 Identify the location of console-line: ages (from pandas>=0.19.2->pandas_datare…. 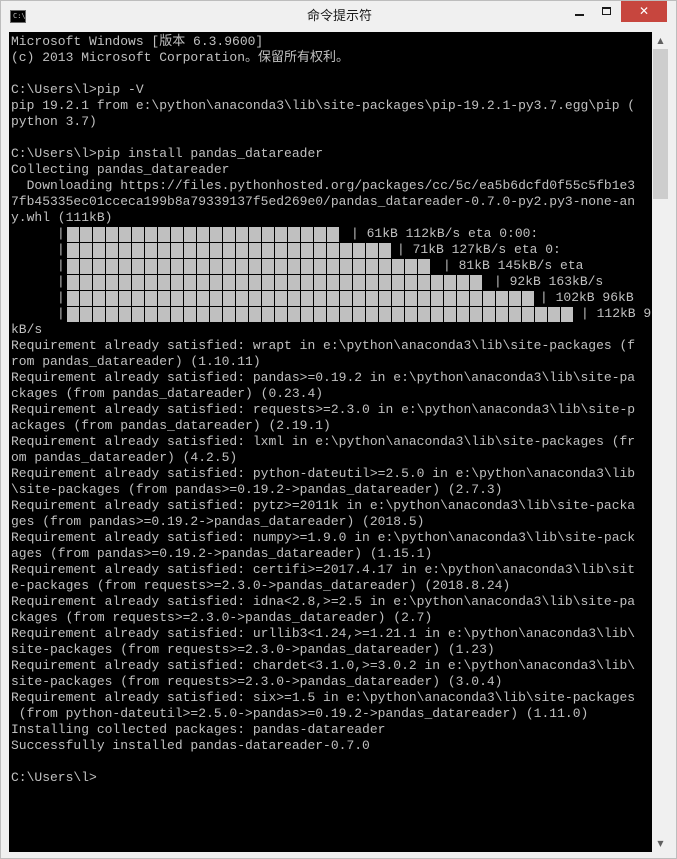
(222, 553).